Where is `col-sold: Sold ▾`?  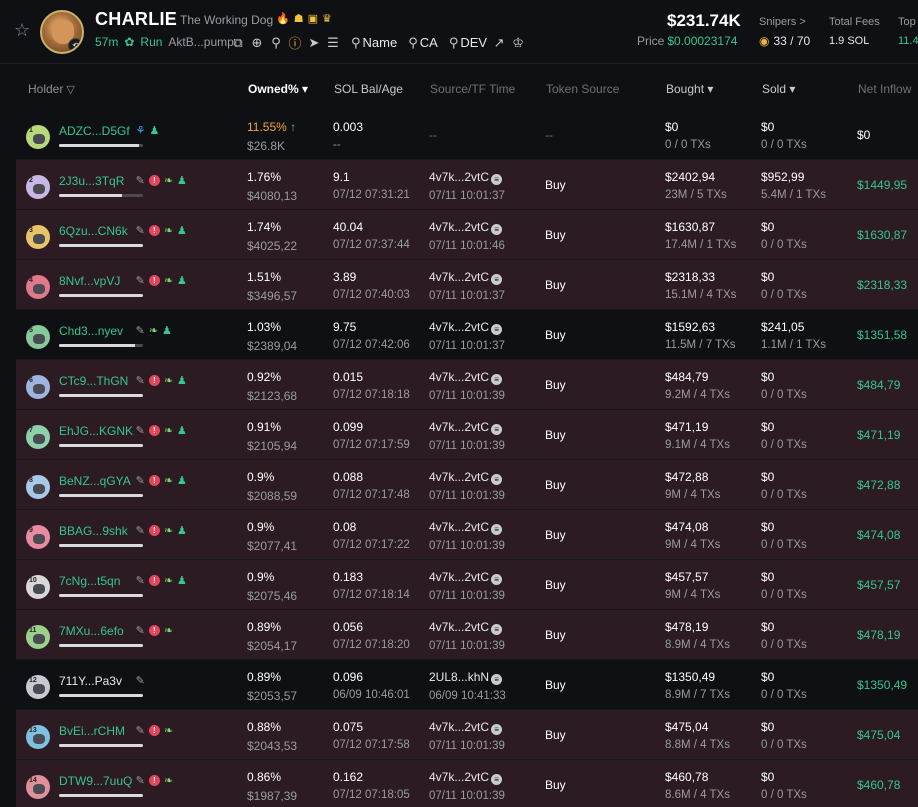 col-sold: Sold ▾ is located at coordinates (778, 89).